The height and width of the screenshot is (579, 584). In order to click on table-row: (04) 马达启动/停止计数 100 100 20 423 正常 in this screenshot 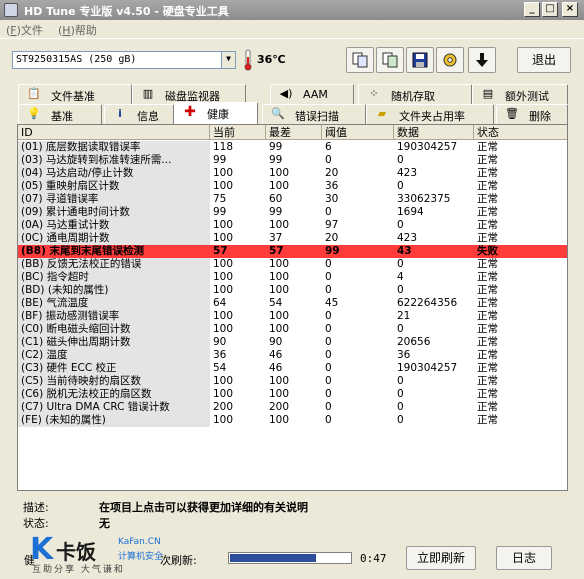, I will do `click(292, 173)`.